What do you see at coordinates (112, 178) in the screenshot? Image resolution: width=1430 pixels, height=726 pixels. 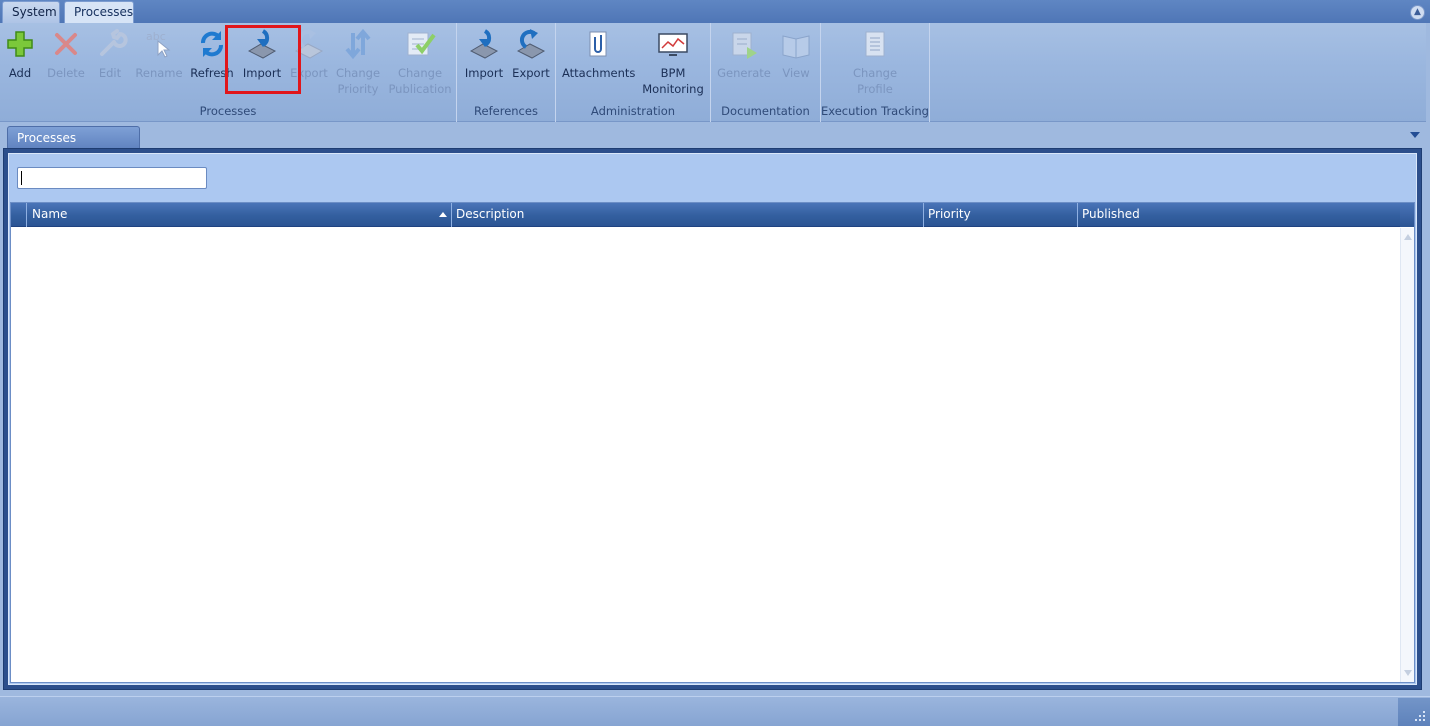 I see `search-input` at bounding box center [112, 178].